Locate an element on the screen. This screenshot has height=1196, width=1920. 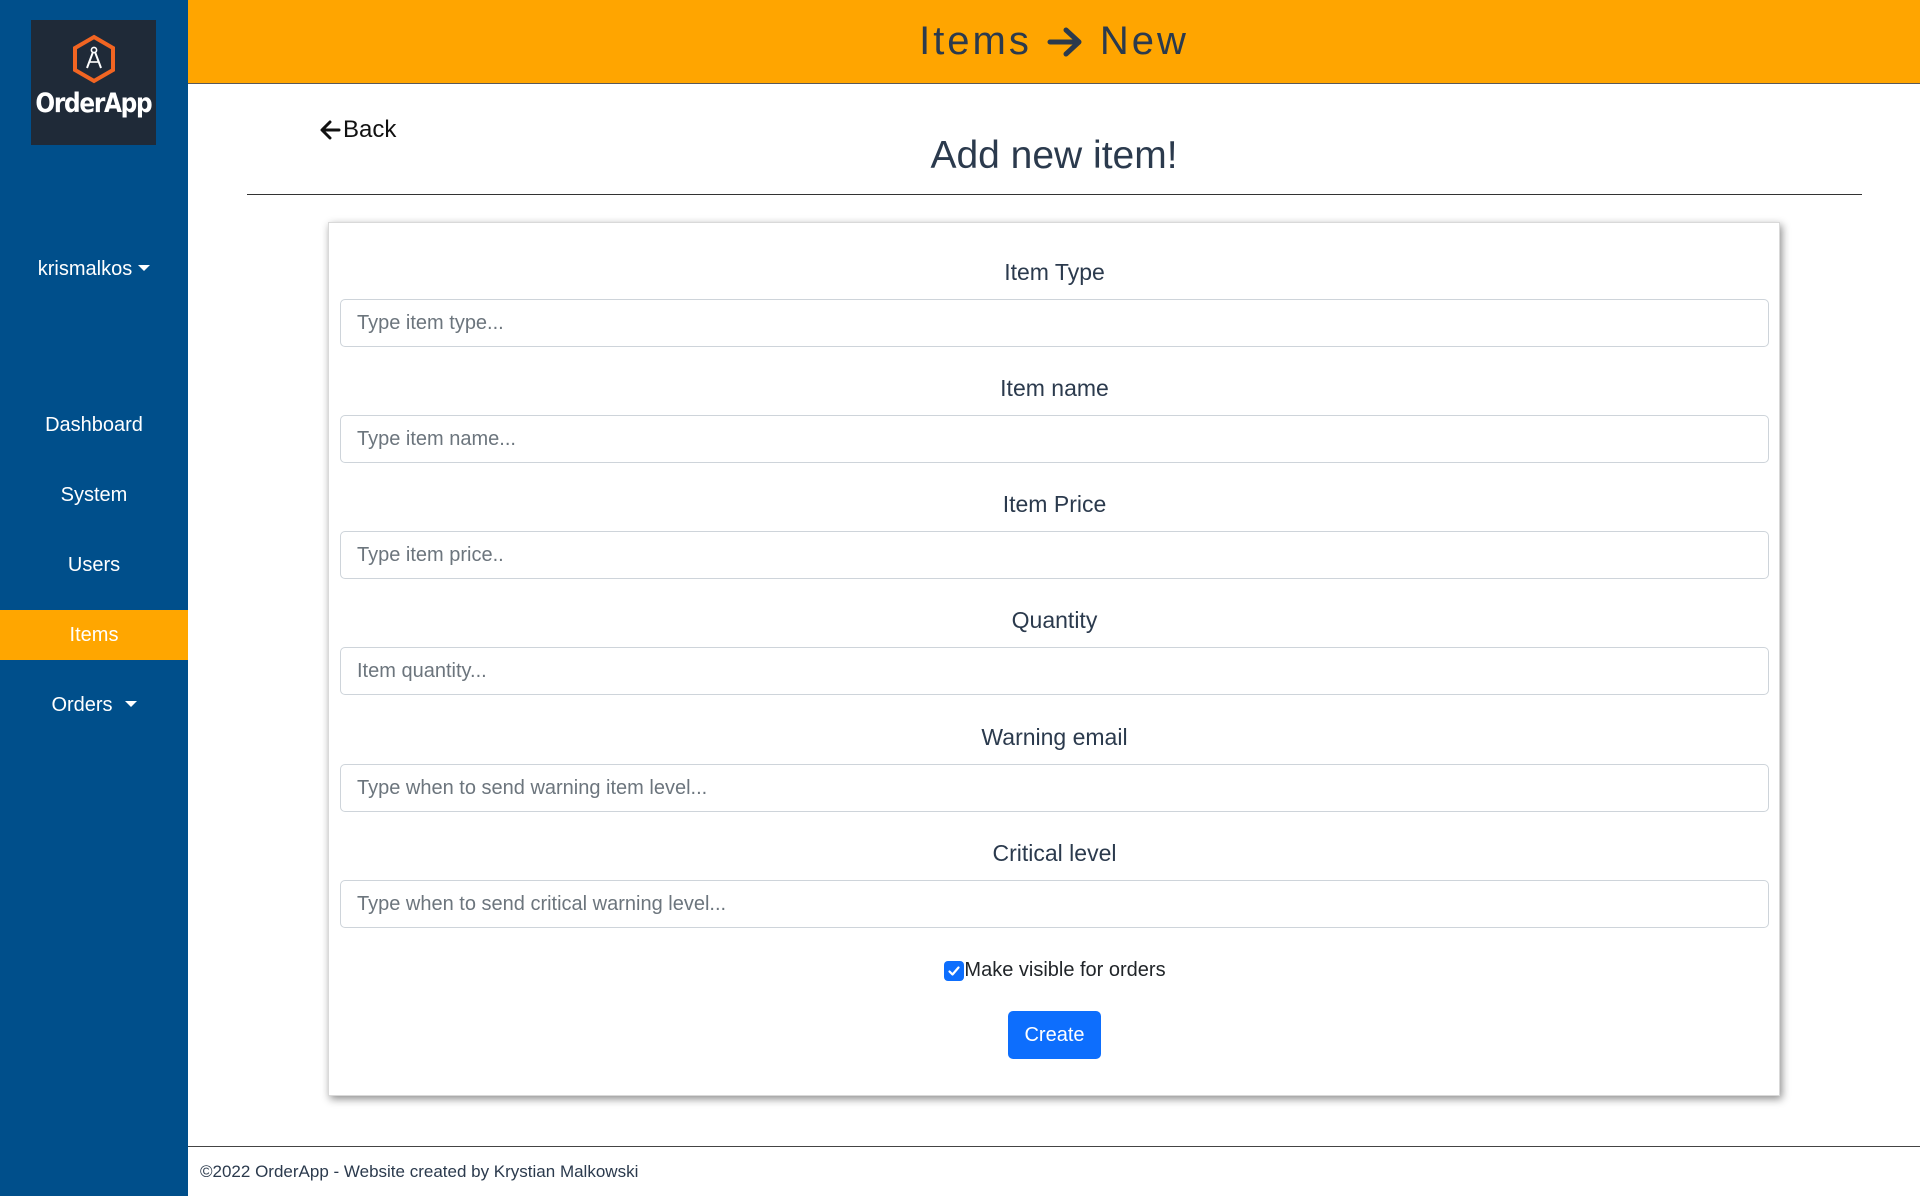
item-type-input is located at coordinates (1054, 323).